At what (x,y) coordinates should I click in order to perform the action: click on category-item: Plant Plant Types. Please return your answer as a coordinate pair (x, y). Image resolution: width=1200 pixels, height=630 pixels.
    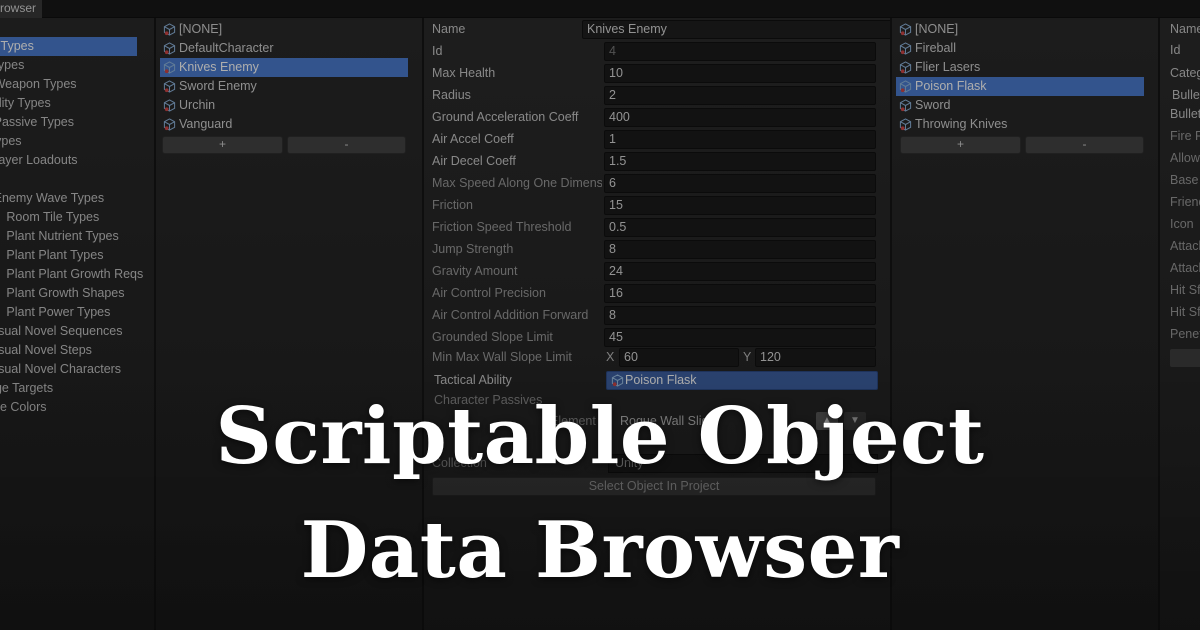
    Looking at the image, I should click on (51, 255).